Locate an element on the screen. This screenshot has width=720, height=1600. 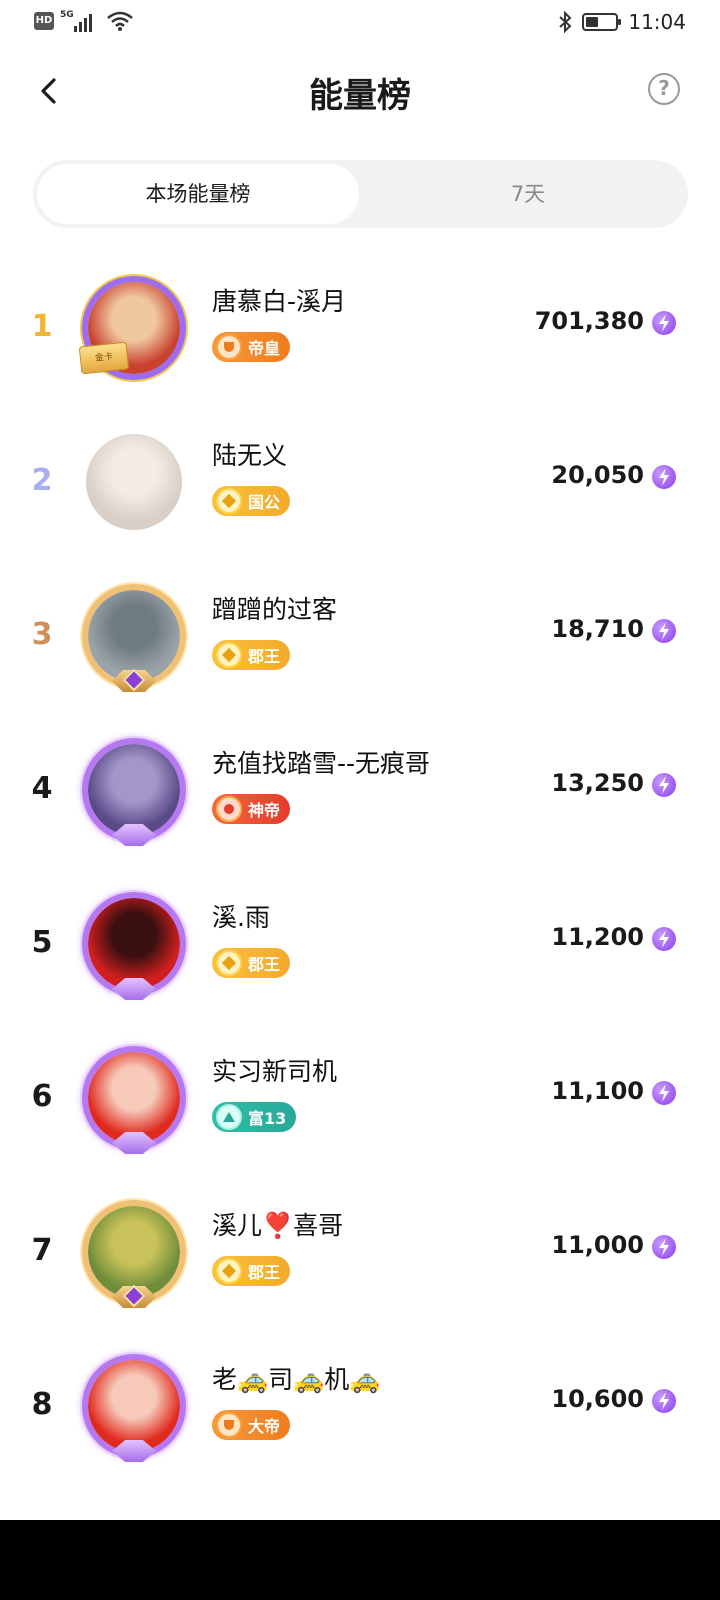
user-name: 陆无义 is located at coordinates (249, 454).